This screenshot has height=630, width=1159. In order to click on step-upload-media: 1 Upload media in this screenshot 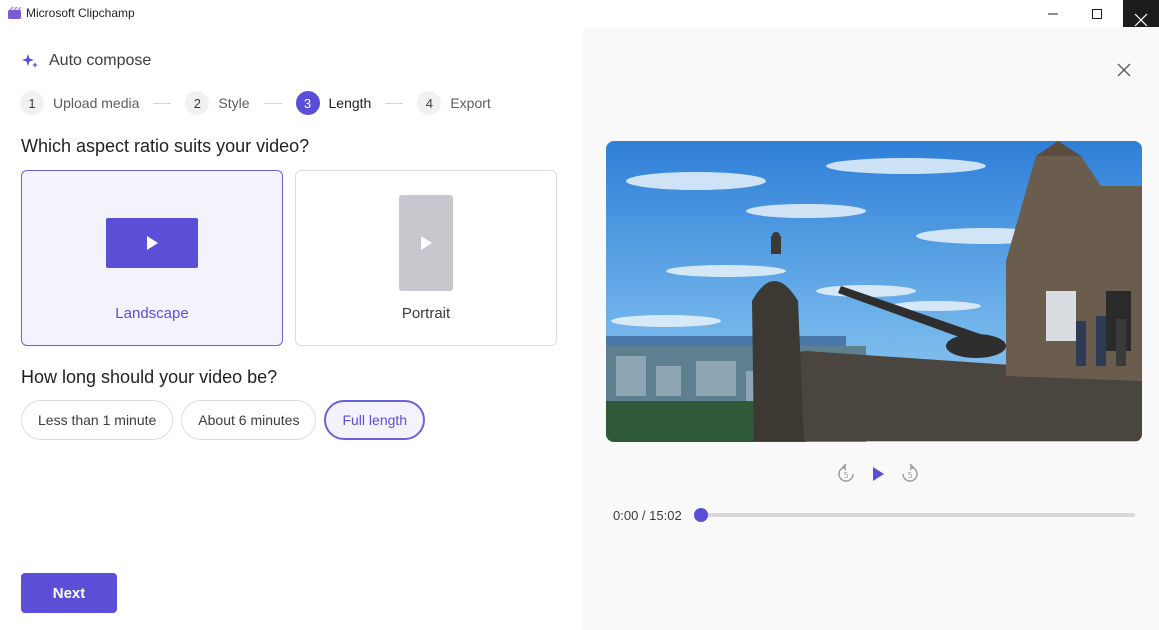, I will do `click(79, 103)`.